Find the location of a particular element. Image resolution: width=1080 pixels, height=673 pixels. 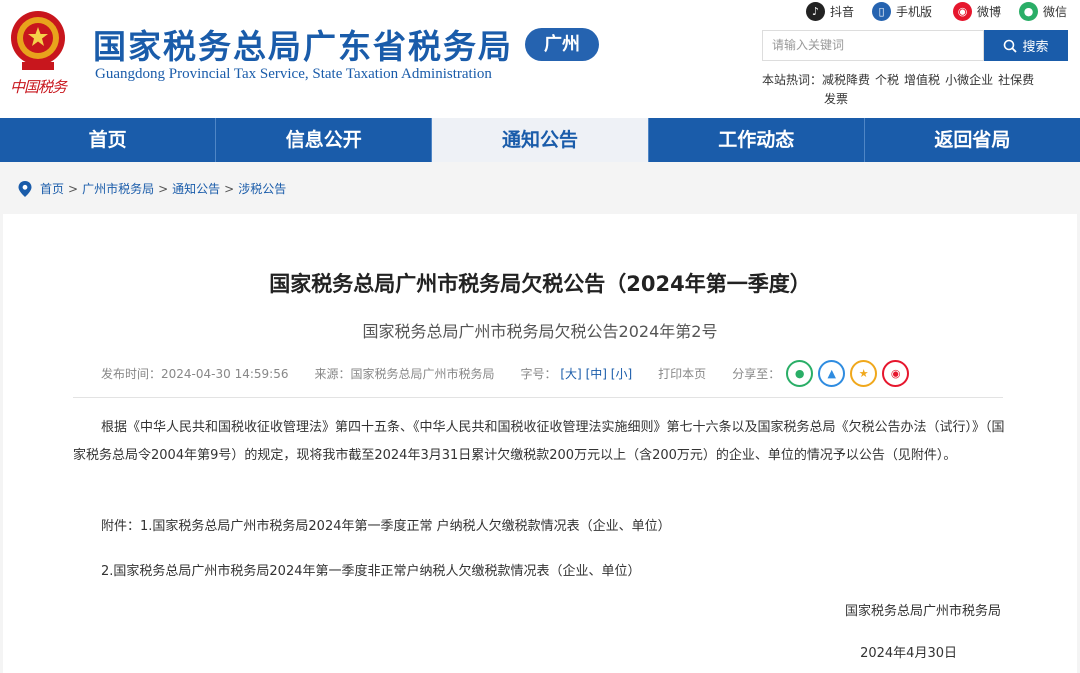

social-wechat: ● 微信 is located at coordinates (1043, 11).